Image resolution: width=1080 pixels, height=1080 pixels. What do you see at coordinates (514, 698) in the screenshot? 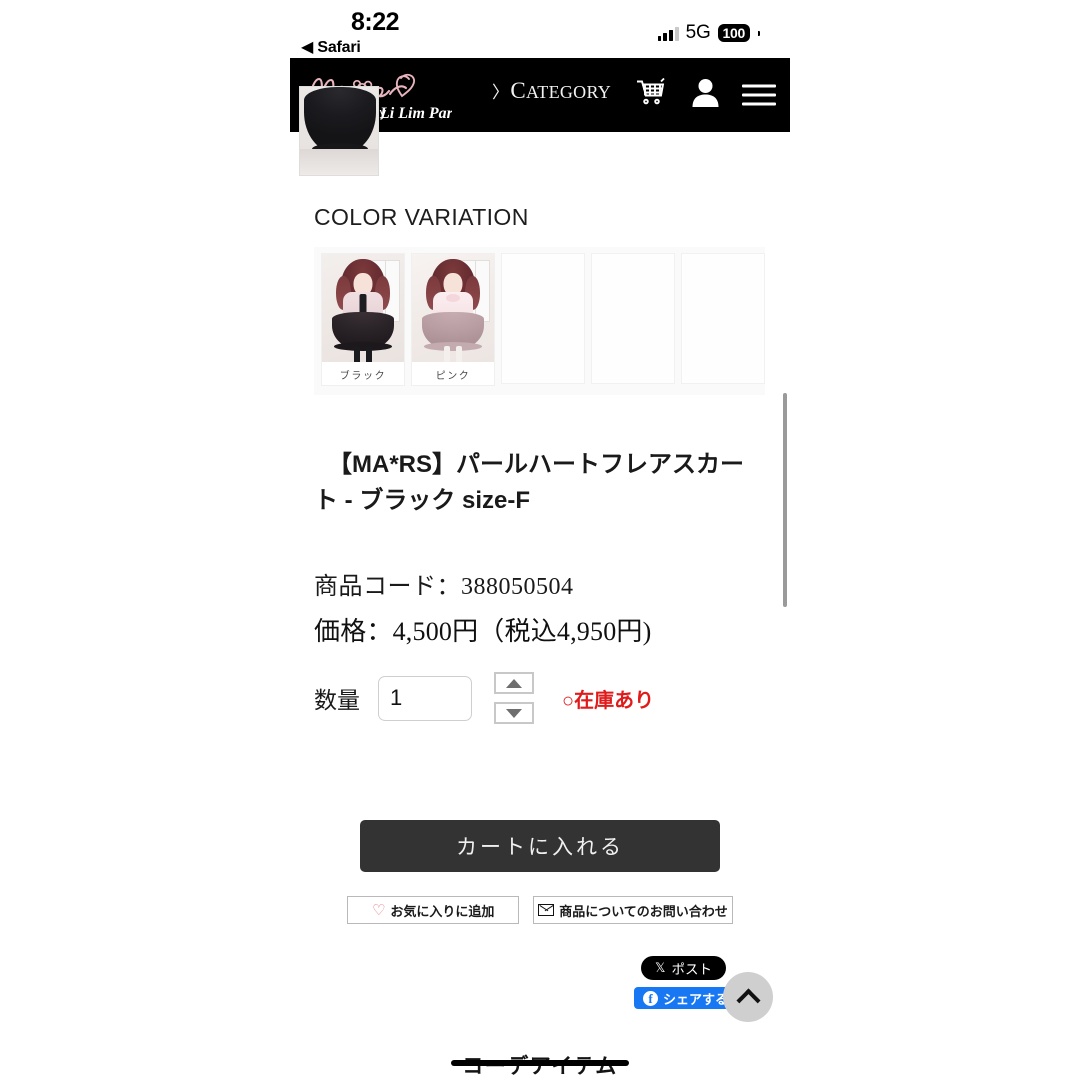
I see `quantity-stepper` at bounding box center [514, 698].